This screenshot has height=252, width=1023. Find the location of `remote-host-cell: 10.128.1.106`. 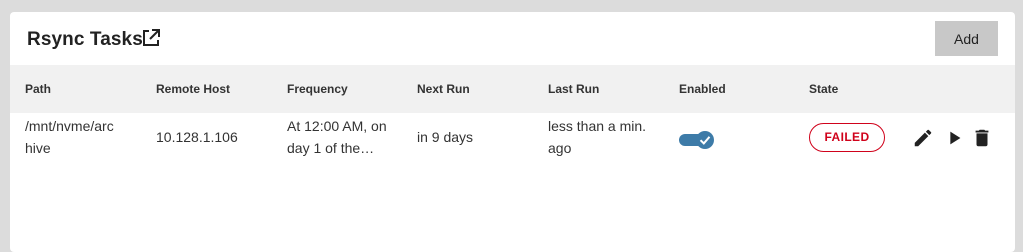

remote-host-cell: 10.128.1.106 is located at coordinates (197, 137).